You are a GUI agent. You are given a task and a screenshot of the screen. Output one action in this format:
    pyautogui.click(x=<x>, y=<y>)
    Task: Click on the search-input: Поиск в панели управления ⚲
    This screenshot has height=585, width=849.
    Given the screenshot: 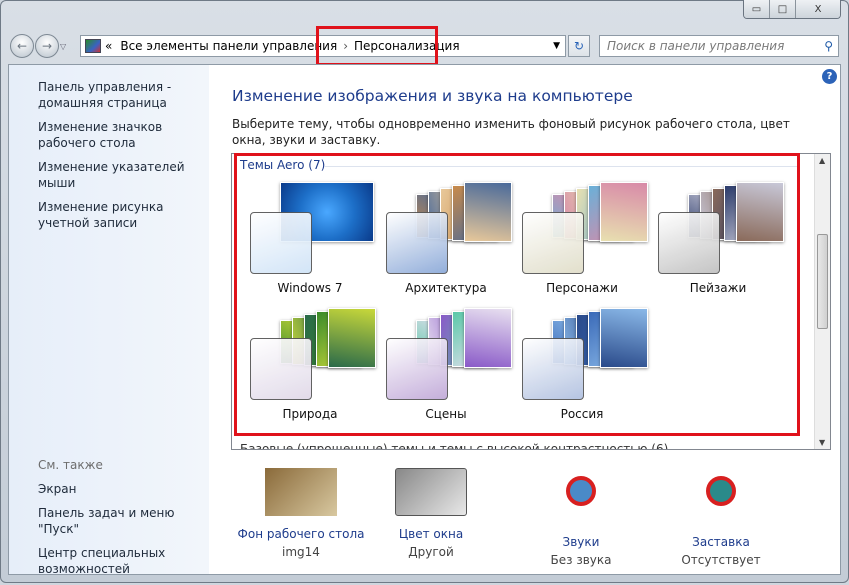 What is the action you would take?
    pyautogui.click(x=719, y=46)
    